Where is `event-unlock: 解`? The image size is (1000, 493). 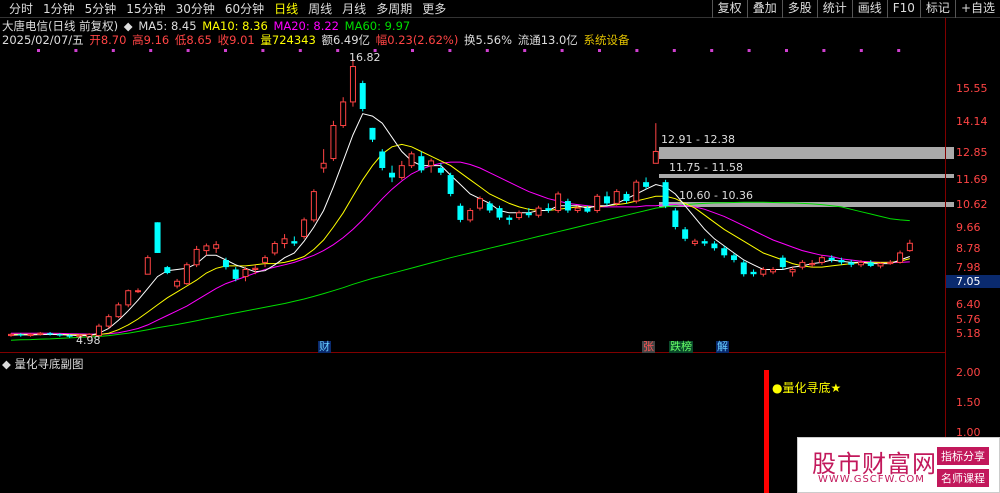
event-unlock: 解 is located at coordinates (722, 347).